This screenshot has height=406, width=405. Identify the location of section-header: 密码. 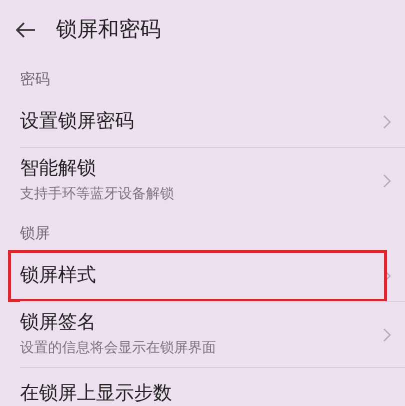
(35, 79).